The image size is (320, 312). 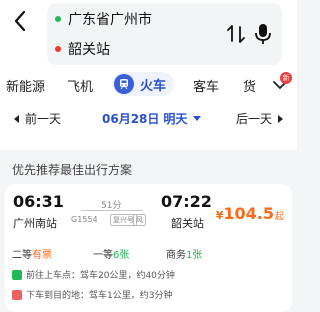 I want to click on departure-station: 广州南站, so click(x=35, y=223).